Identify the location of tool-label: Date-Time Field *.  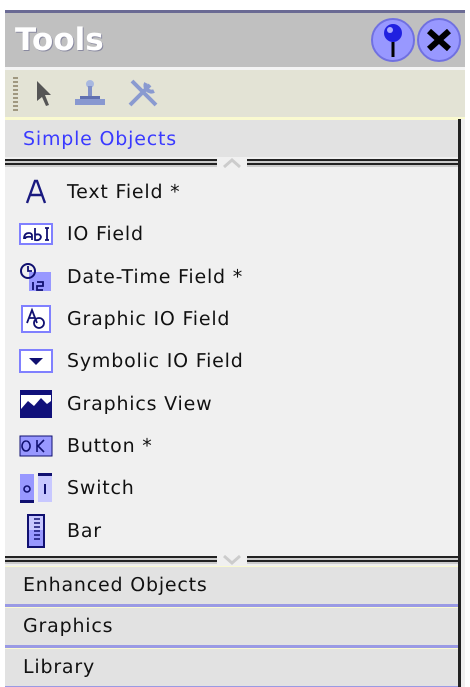
(155, 277).